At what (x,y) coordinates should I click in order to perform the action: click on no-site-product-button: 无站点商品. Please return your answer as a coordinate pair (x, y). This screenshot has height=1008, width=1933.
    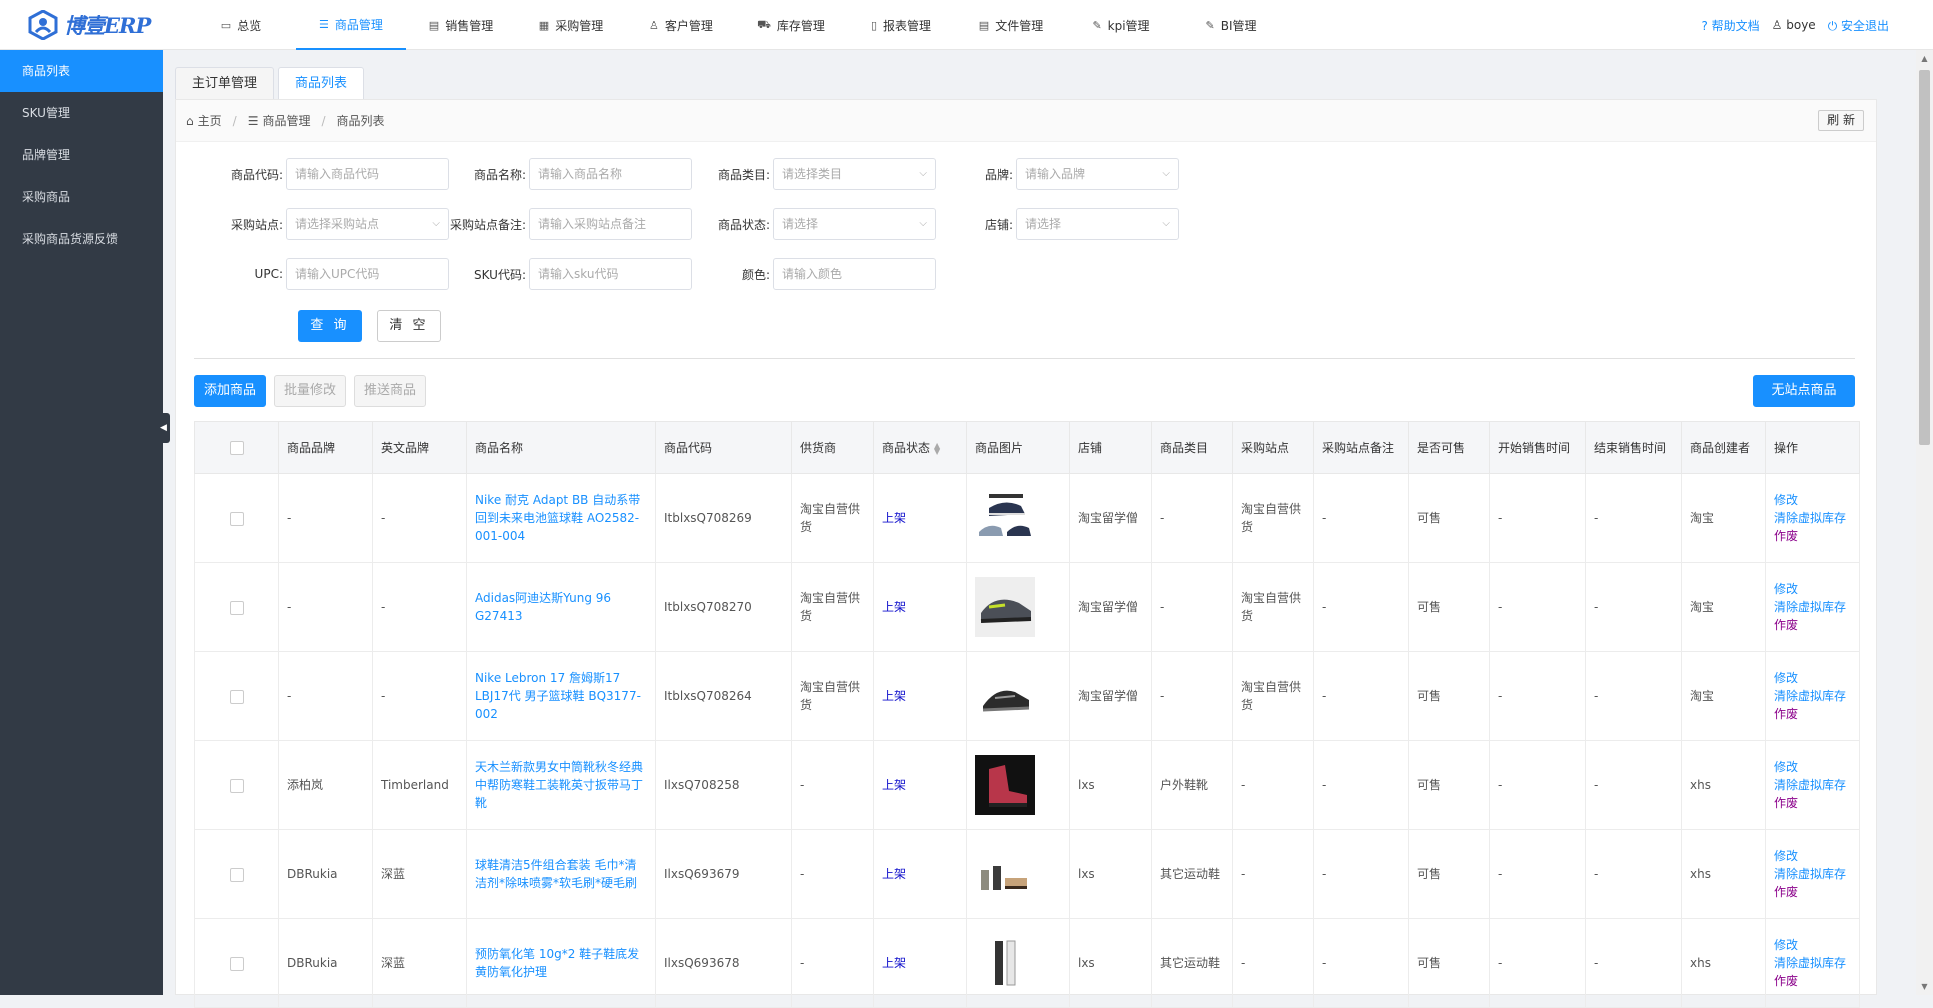
    Looking at the image, I should click on (1804, 391).